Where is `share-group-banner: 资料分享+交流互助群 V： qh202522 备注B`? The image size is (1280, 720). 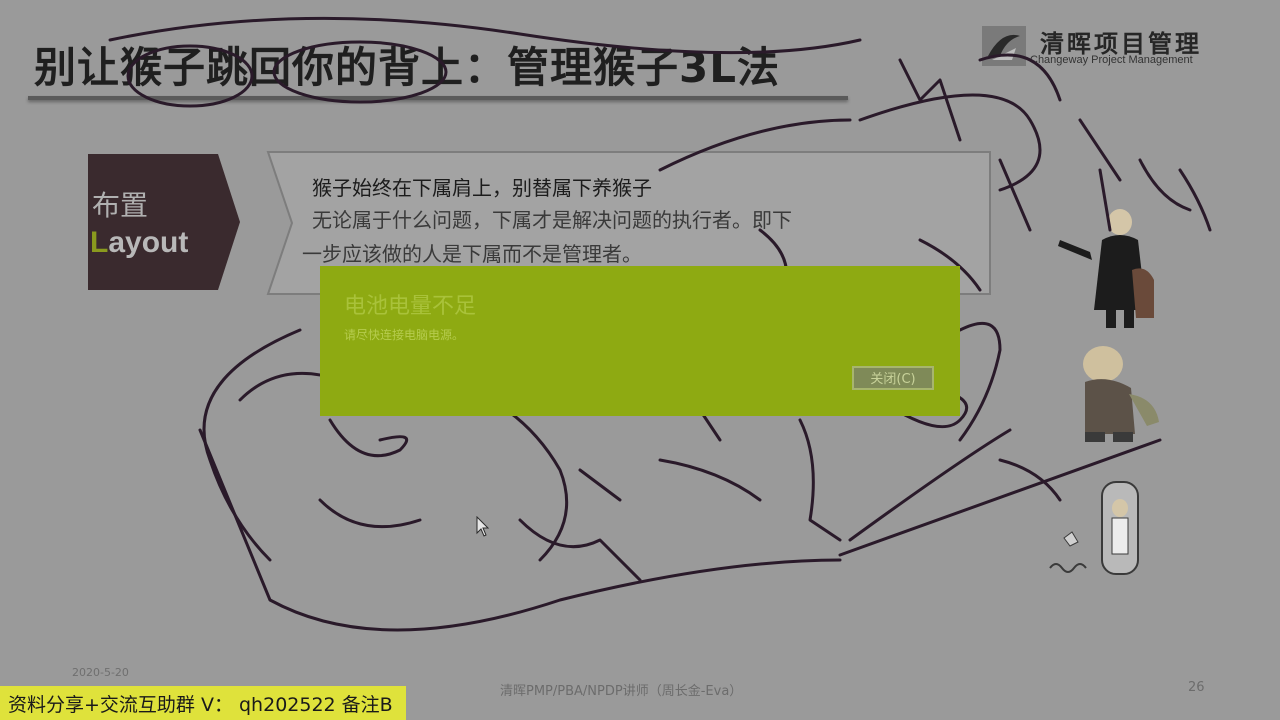
share-group-banner: 资料分享+交流互助群 V： qh202522 备注B is located at coordinates (203, 703).